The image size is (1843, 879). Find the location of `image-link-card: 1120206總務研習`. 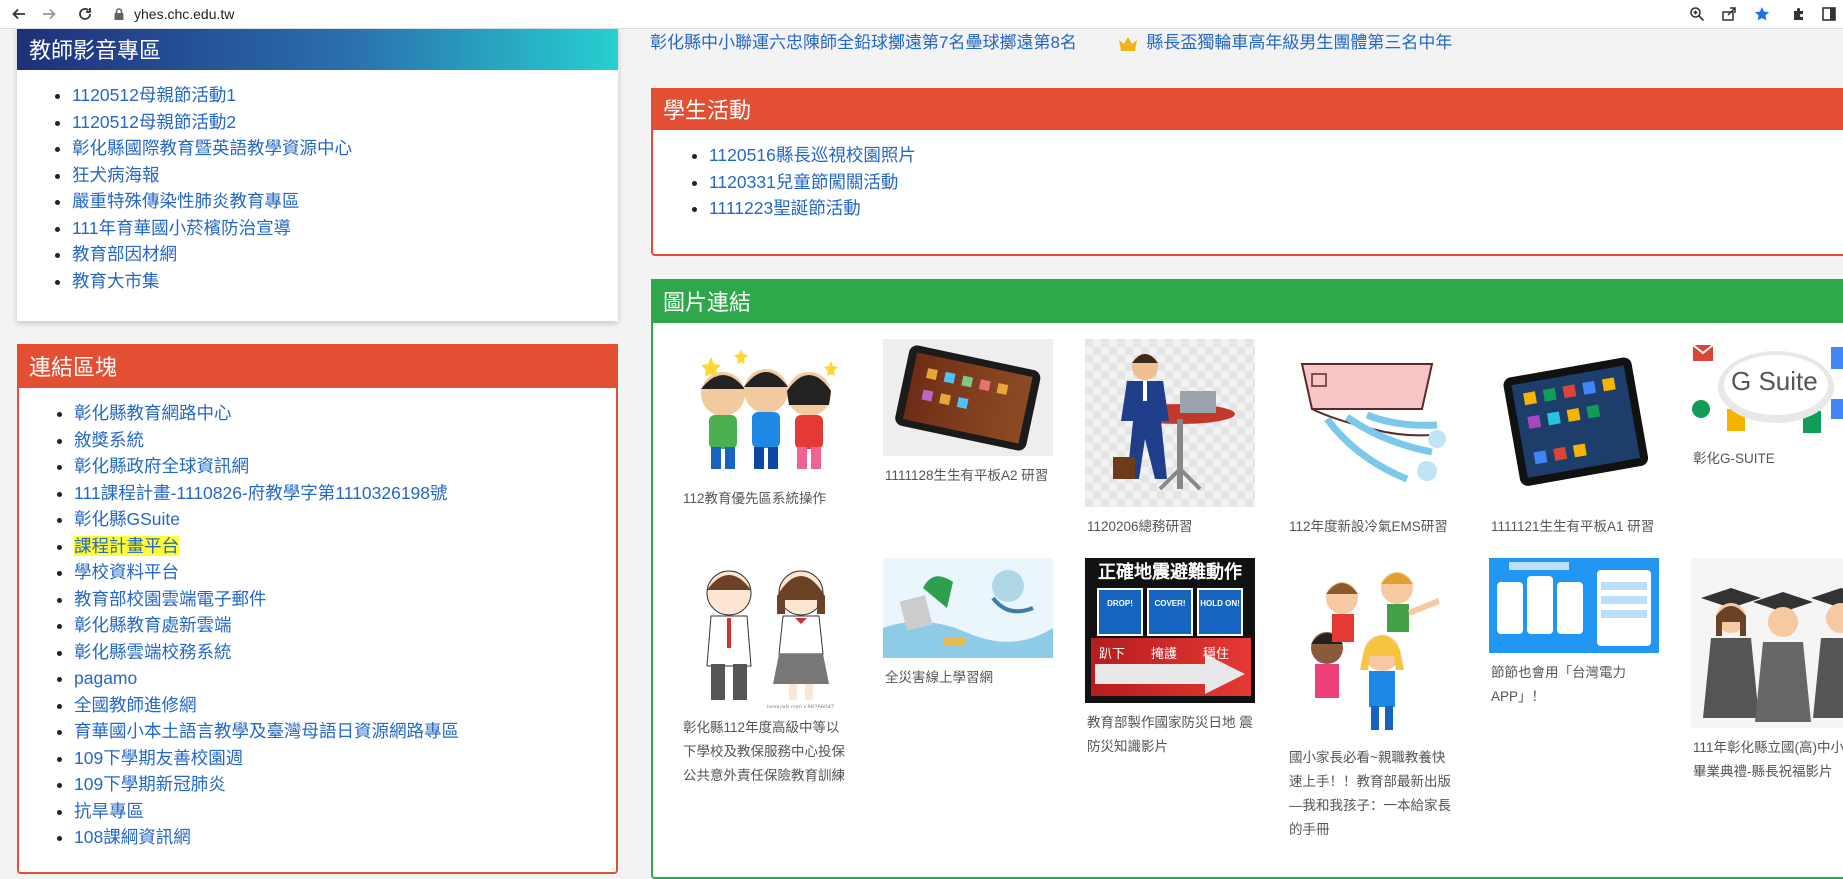

image-link-card: 1120206總務研習 is located at coordinates (1170, 439).